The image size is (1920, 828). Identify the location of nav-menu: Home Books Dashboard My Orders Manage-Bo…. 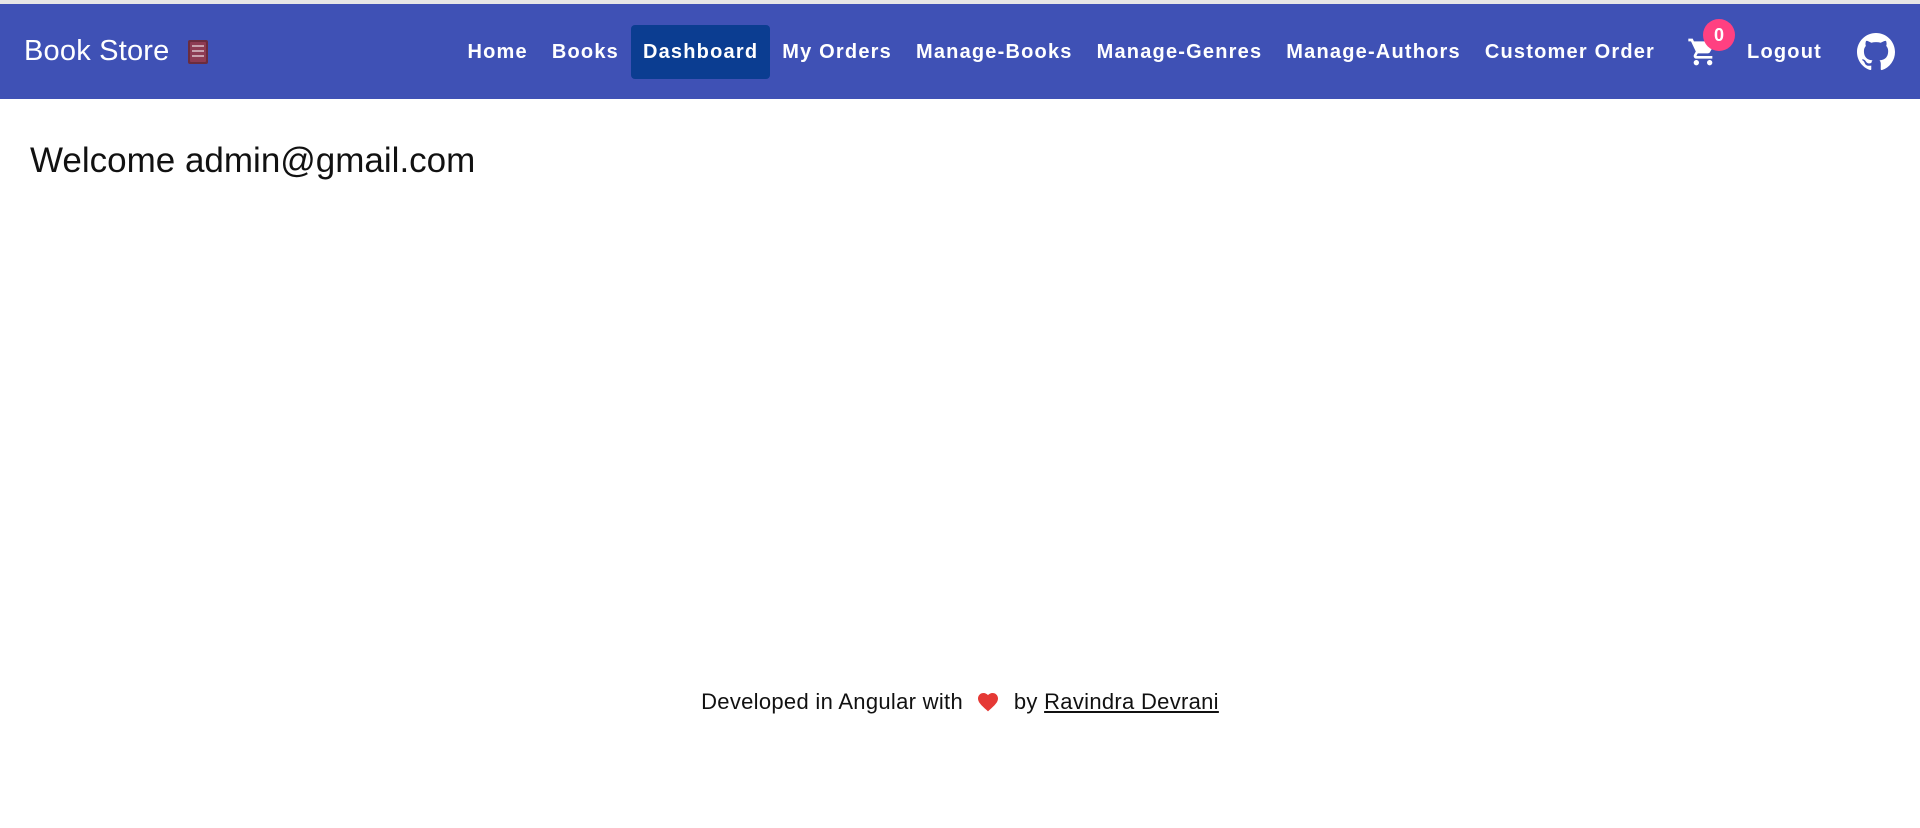
(1175, 48).